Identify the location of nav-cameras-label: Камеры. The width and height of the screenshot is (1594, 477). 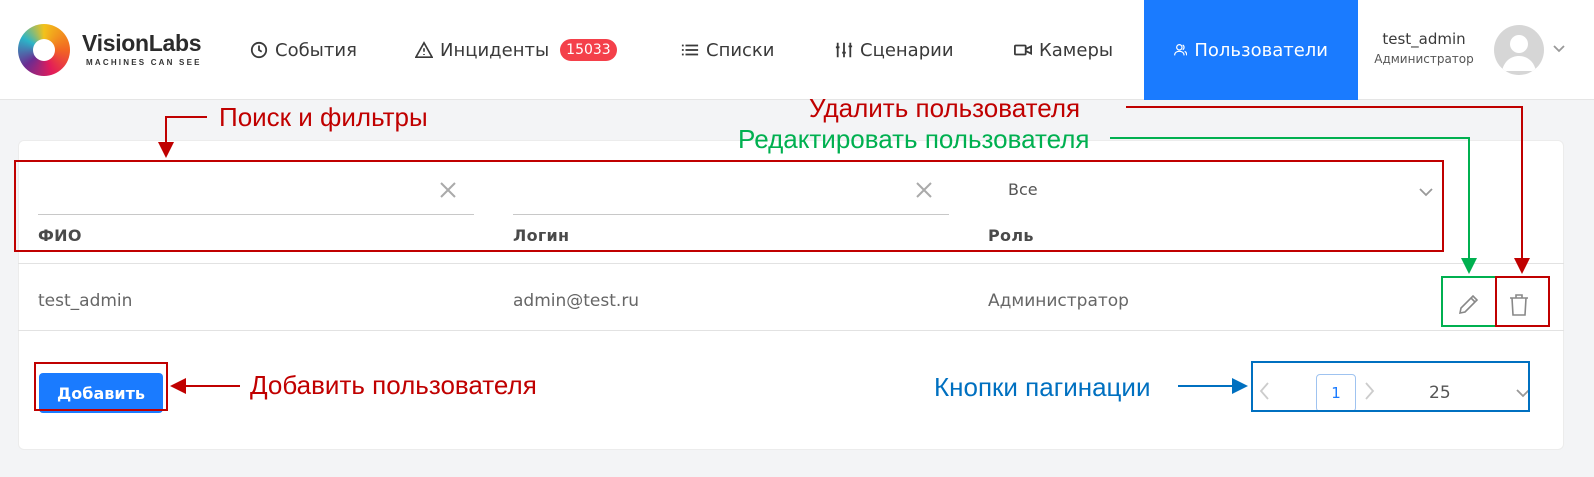
(1076, 50).